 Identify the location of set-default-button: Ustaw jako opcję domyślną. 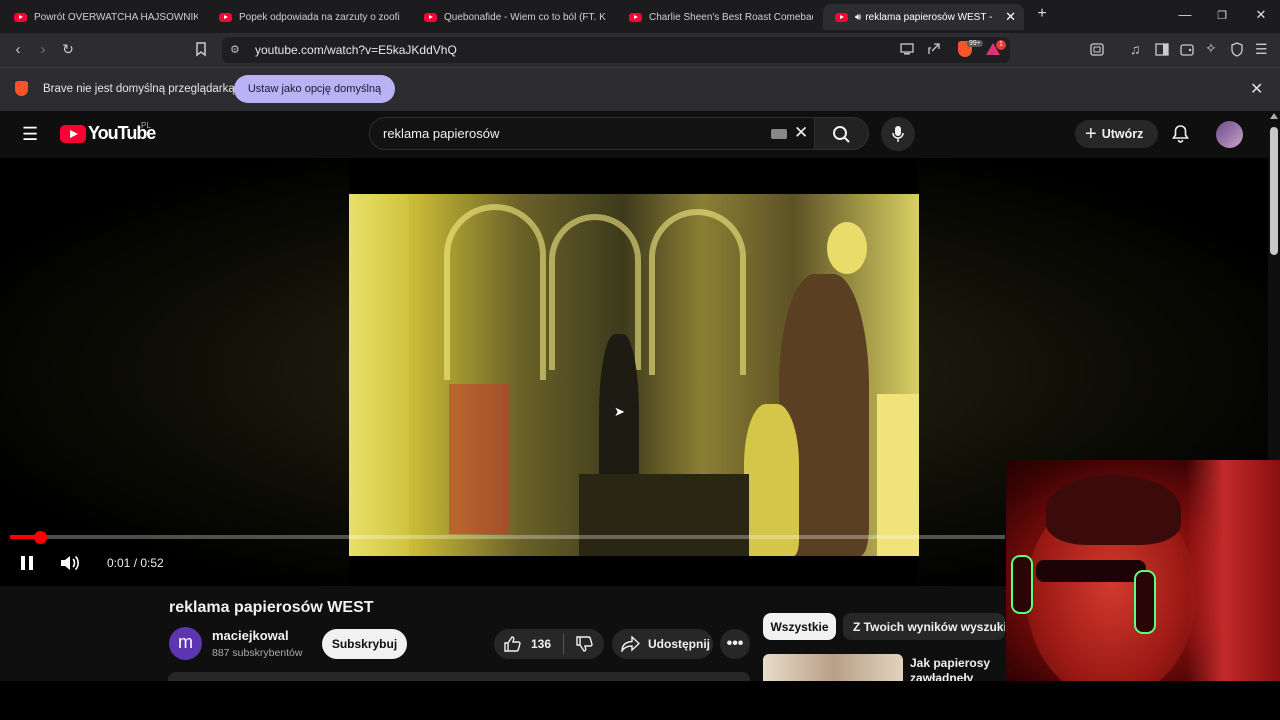
(314, 89).